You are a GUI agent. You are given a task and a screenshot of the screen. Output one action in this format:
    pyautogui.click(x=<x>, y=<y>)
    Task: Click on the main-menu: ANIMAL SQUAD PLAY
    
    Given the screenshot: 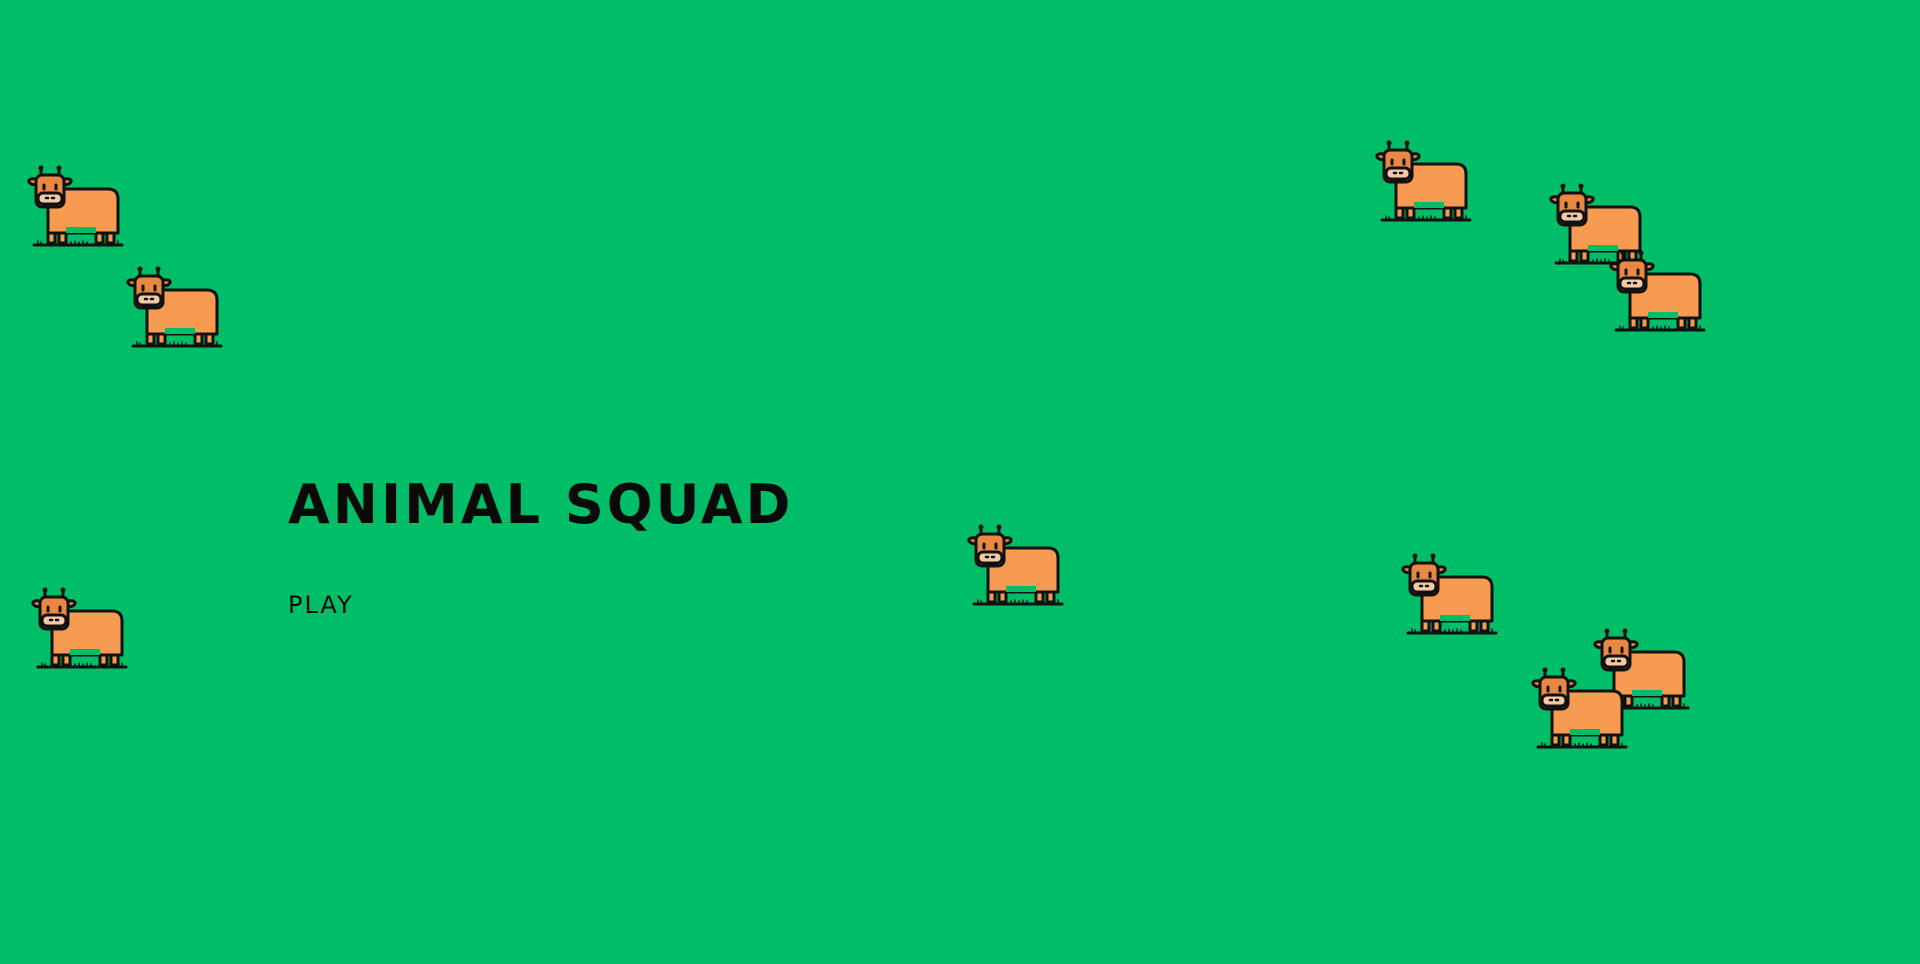 What is the action you would take?
    pyautogui.click(x=541, y=546)
    